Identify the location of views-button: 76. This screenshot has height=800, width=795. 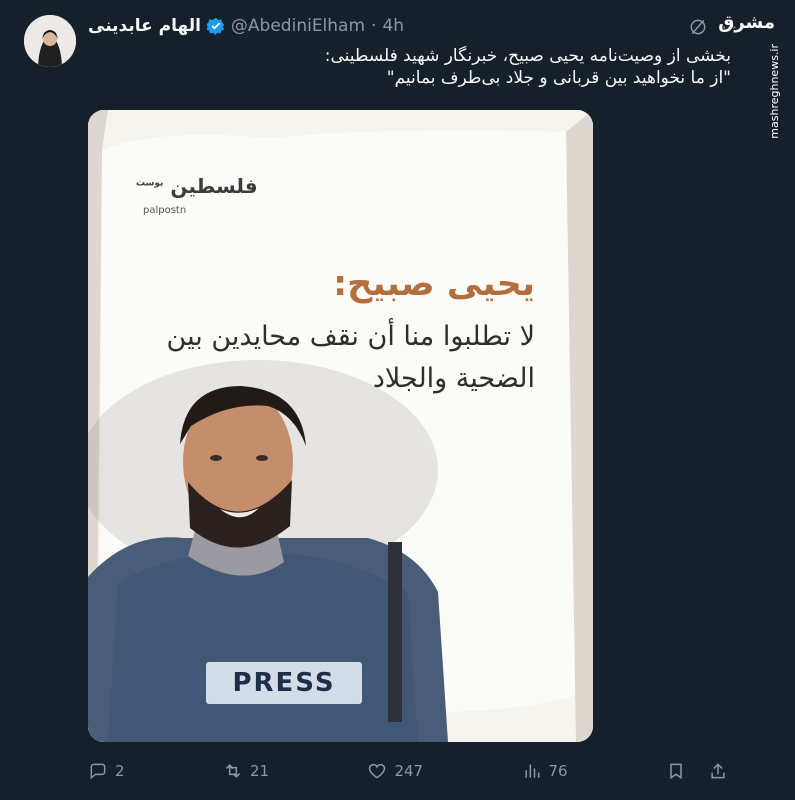
(545, 771).